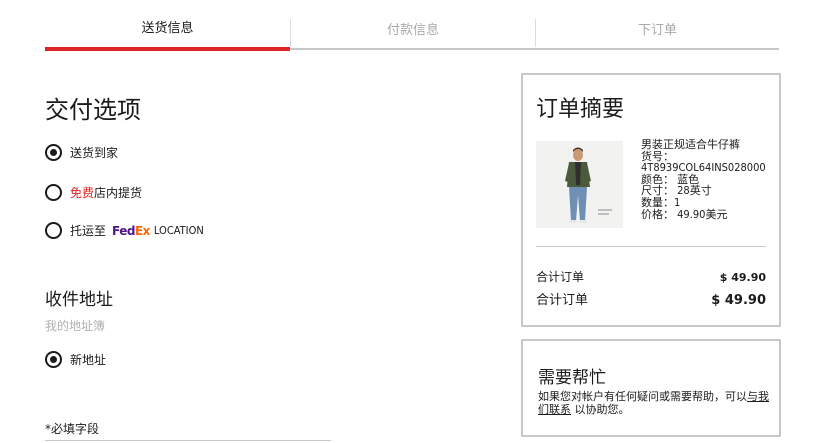 The image size is (831, 443). I want to click on shipping-address-title: 收件地址, so click(79, 300).